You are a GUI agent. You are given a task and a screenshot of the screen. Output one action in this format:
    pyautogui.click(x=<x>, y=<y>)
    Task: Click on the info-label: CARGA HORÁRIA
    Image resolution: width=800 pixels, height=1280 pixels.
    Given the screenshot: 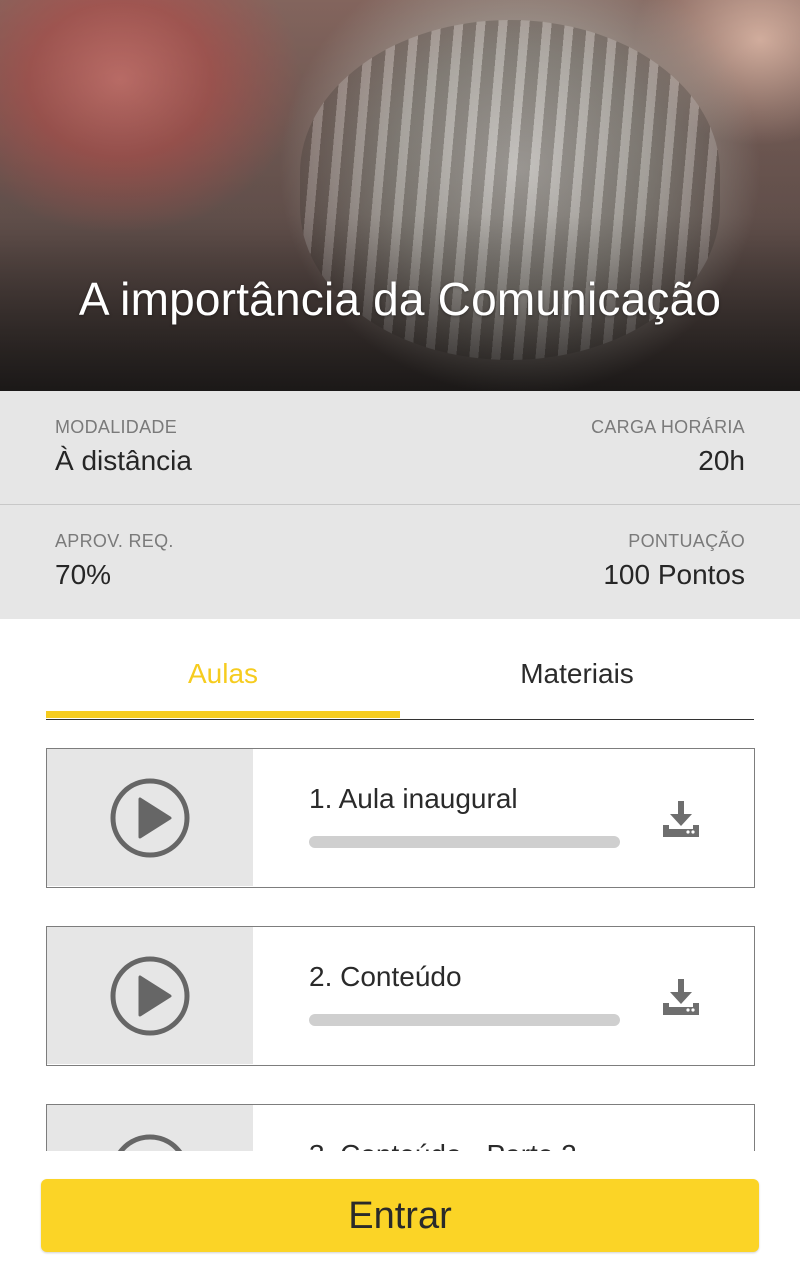 What is the action you would take?
    pyautogui.click(x=668, y=427)
    